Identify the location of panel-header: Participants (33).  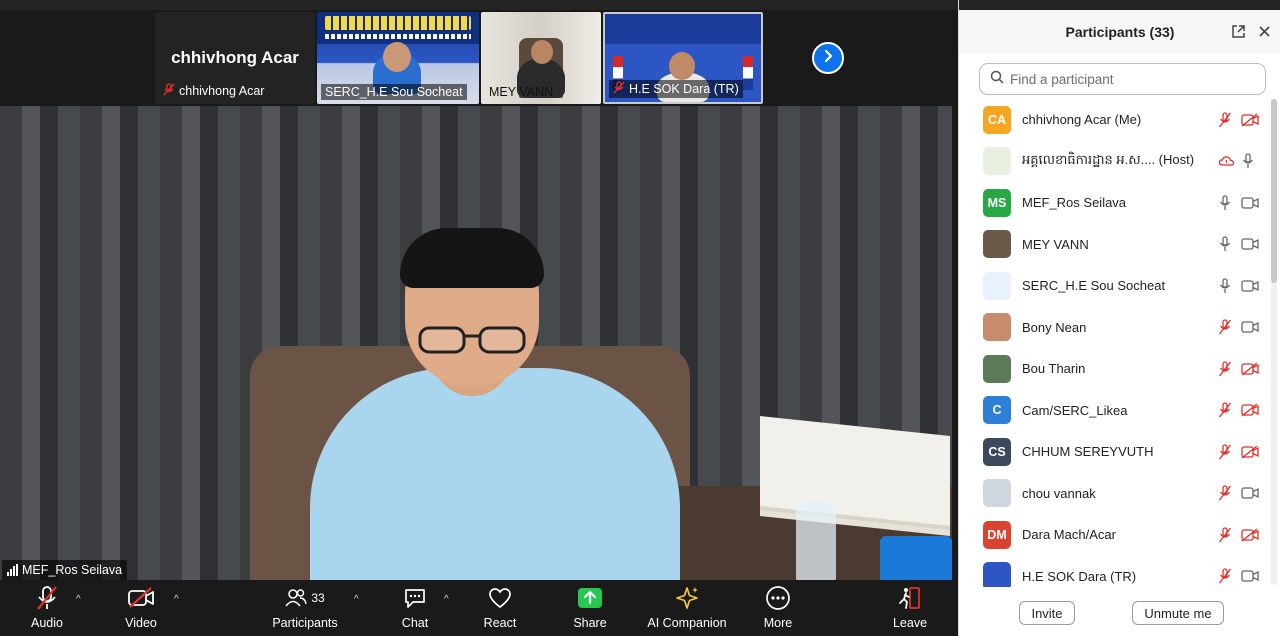
(1119, 32).